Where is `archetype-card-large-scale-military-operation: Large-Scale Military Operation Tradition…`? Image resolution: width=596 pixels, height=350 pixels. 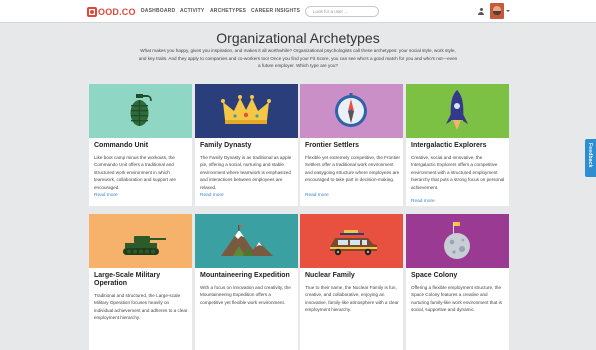 archetype-card-large-scale-military-operation: Large-Scale Military Operation Tradition… is located at coordinates (140, 282).